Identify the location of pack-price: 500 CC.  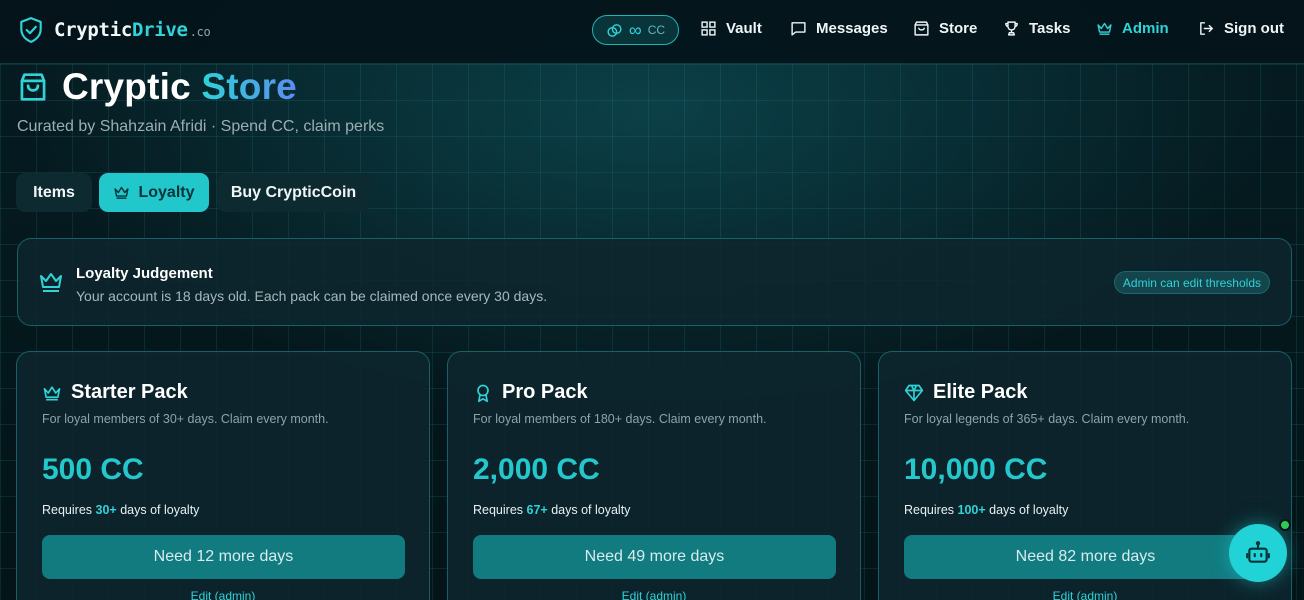
(93, 469).